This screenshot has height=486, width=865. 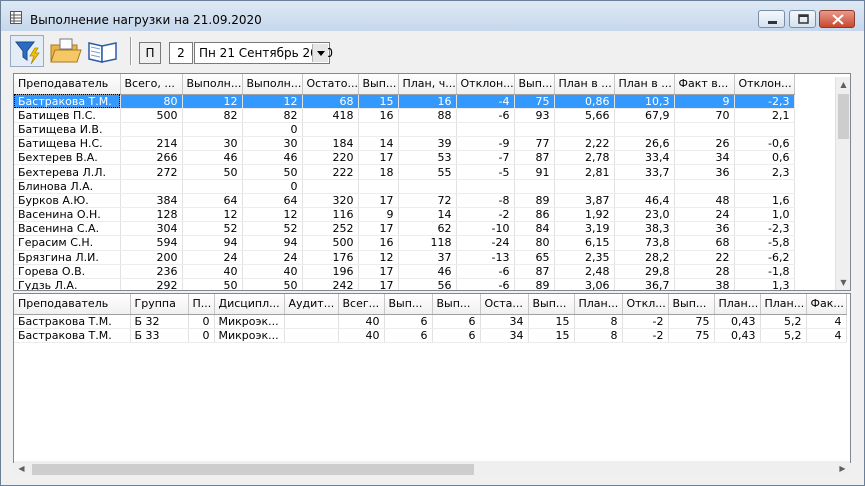 What do you see at coordinates (704, 158) in the screenshot?
I see `table-cell: 34` at bounding box center [704, 158].